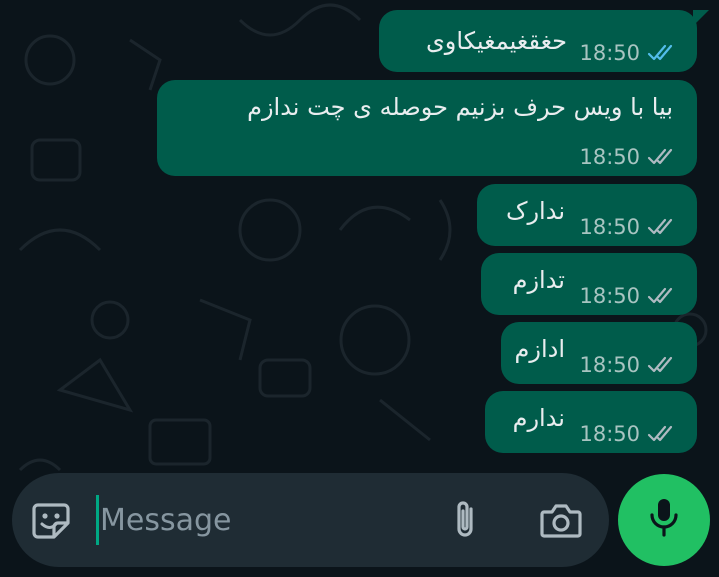 Image resolution: width=719 pixels, height=577 pixels. What do you see at coordinates (51, 520) in the screenshot?
I see `sticker-icon` at bounding box center [51, 520].